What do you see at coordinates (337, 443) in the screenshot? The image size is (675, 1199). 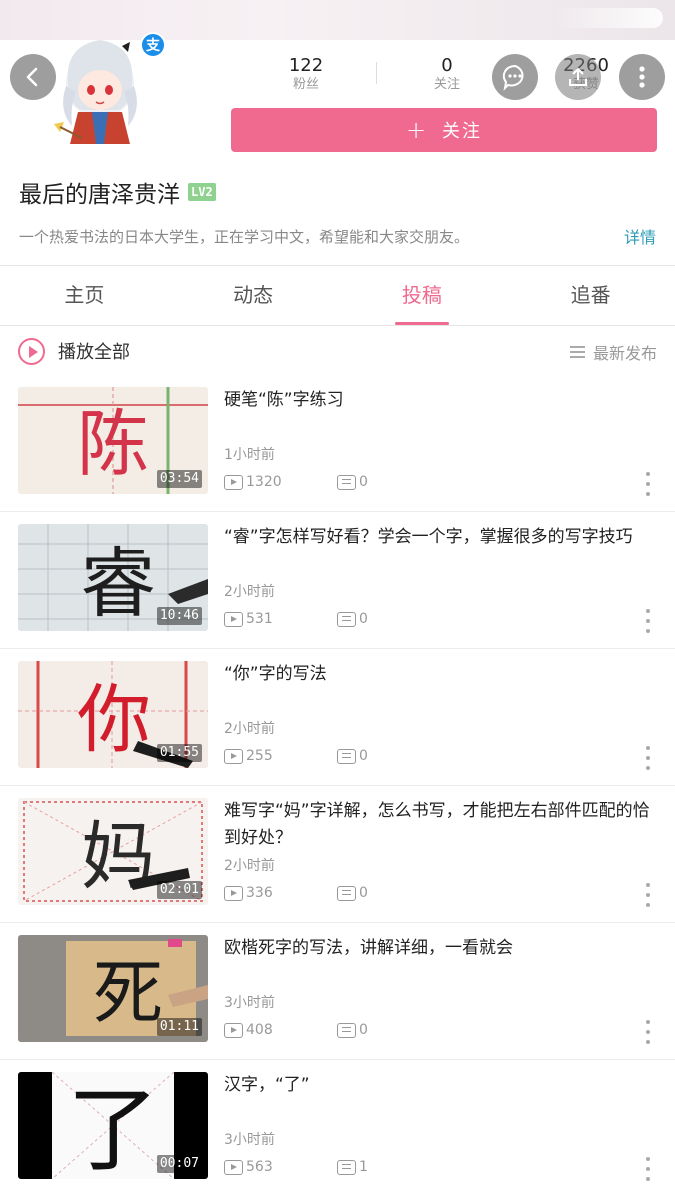 I see `video-item: 陈 03:54 硬笔“陈”字练习 1小时前 1320 0` at bounding box center [337, 443].